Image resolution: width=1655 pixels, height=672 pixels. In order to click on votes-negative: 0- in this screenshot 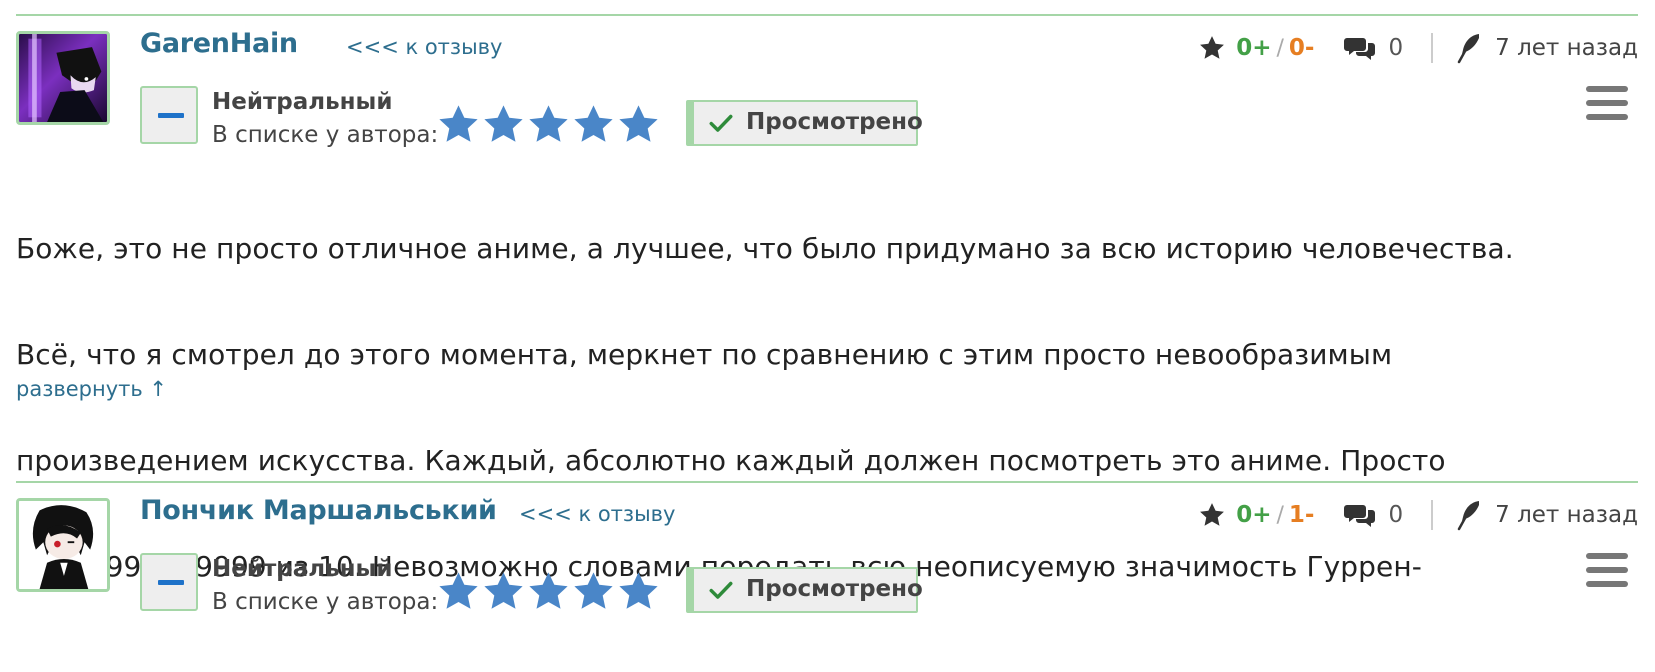, I will do `click(1302, 48)`.